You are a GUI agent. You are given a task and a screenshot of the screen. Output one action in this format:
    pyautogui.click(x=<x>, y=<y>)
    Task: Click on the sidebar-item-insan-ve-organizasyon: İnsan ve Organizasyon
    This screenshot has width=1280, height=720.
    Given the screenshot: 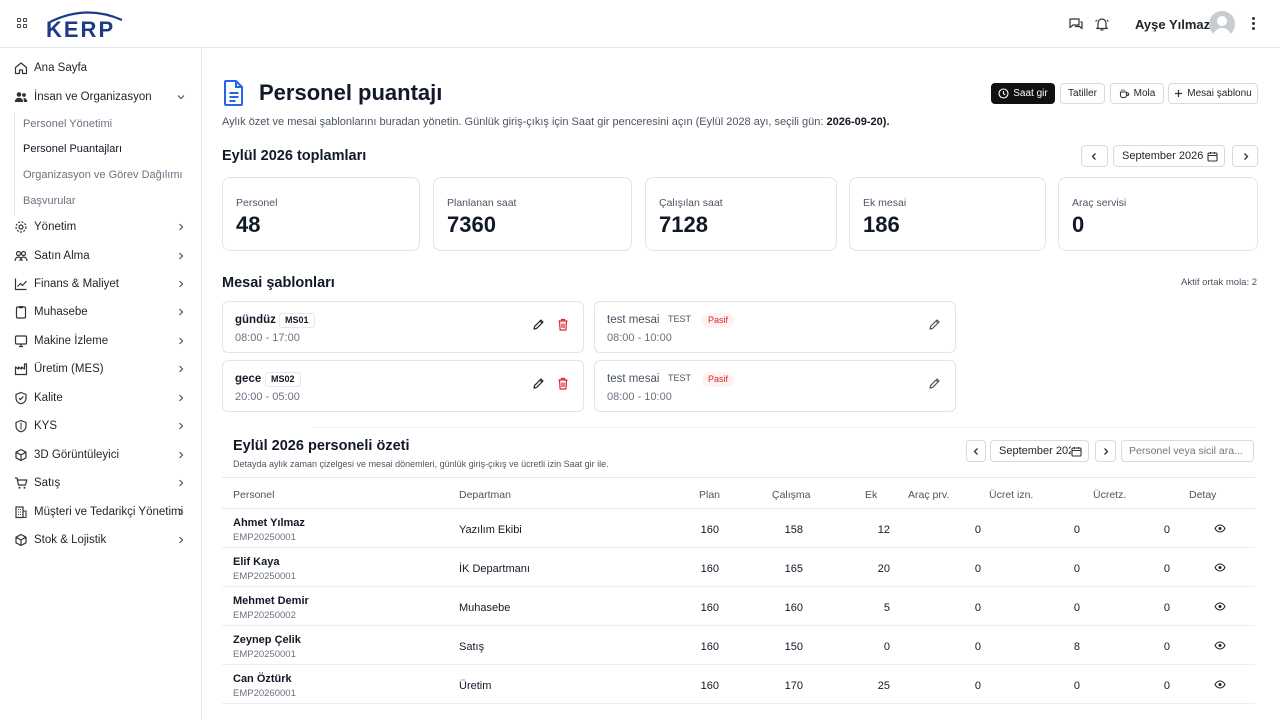 What is the action you would take?
    pyautogui.click(x=101, y=97)
    